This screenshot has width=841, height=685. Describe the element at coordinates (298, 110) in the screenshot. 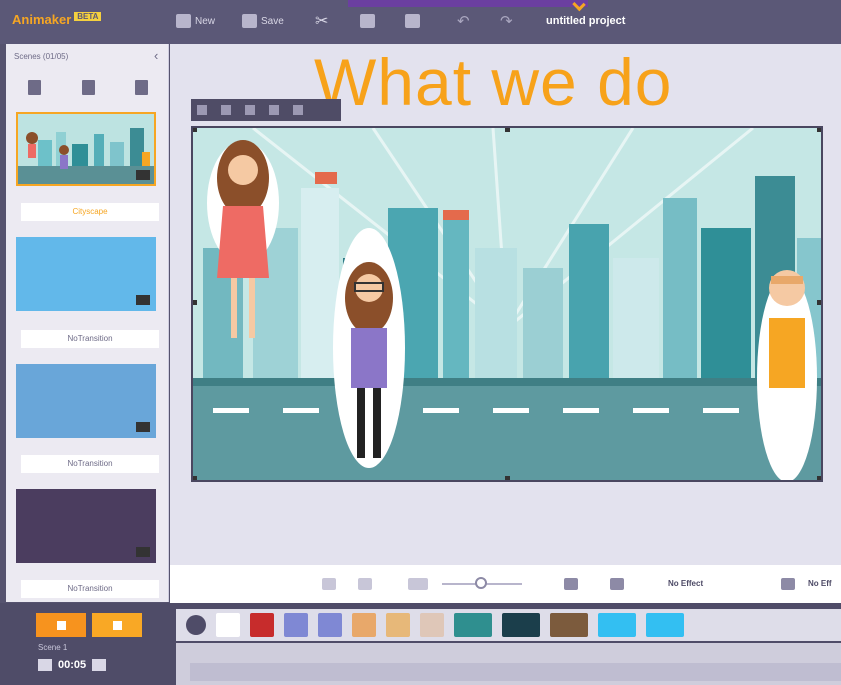

I see `settings-icon` at that location.